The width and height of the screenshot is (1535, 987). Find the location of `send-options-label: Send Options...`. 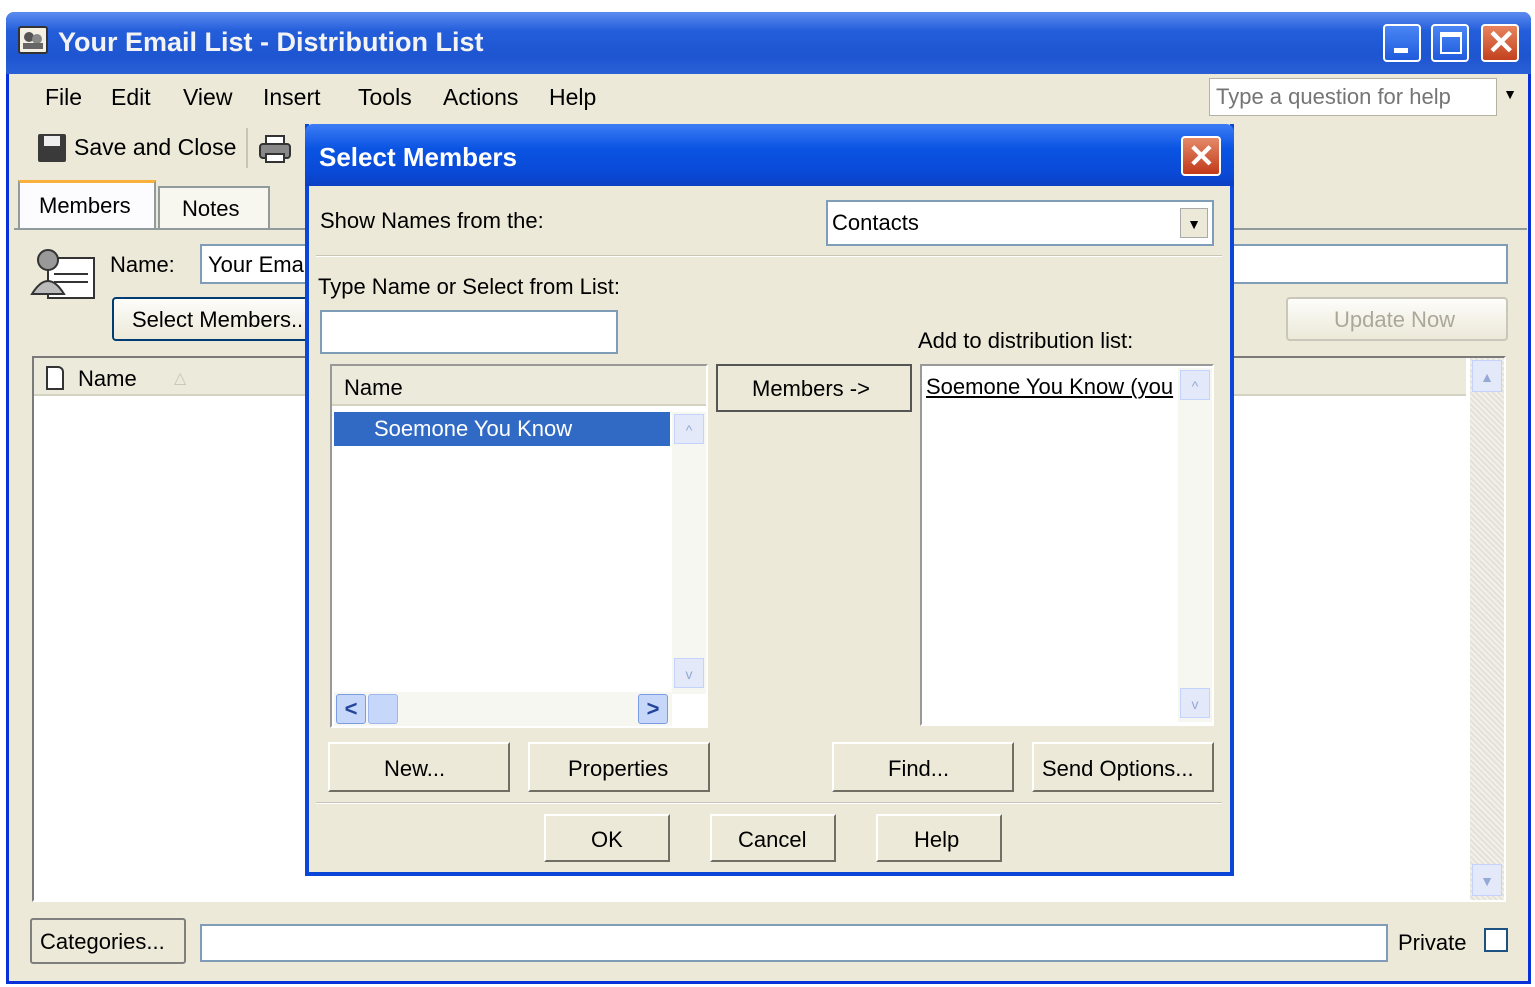

send-options-label: Send Options... is located at coordinates (1118, 768).